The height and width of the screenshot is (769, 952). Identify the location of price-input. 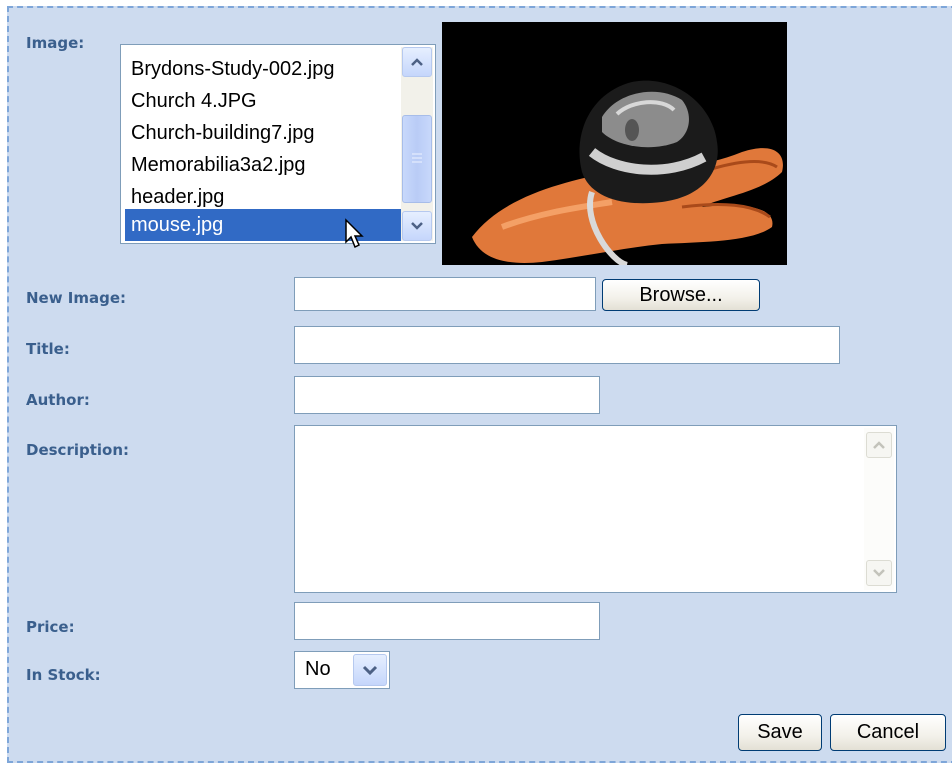
(447, 621).